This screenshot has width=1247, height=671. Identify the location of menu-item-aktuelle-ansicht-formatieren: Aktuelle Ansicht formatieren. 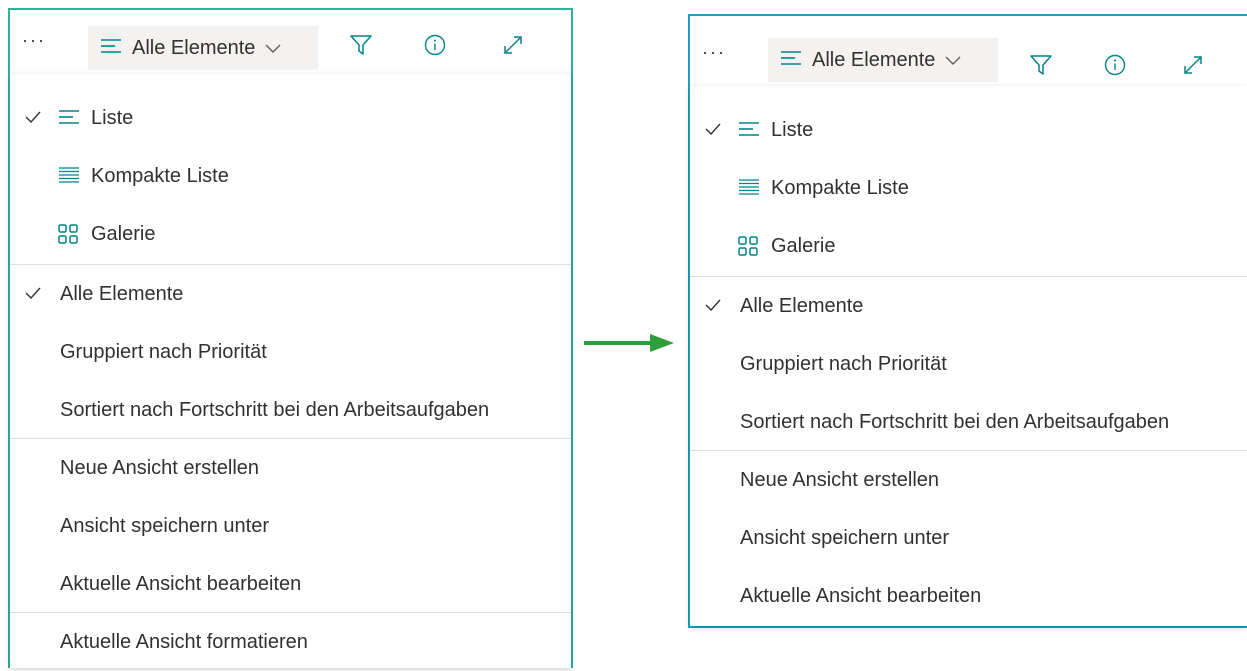
(290, 642).